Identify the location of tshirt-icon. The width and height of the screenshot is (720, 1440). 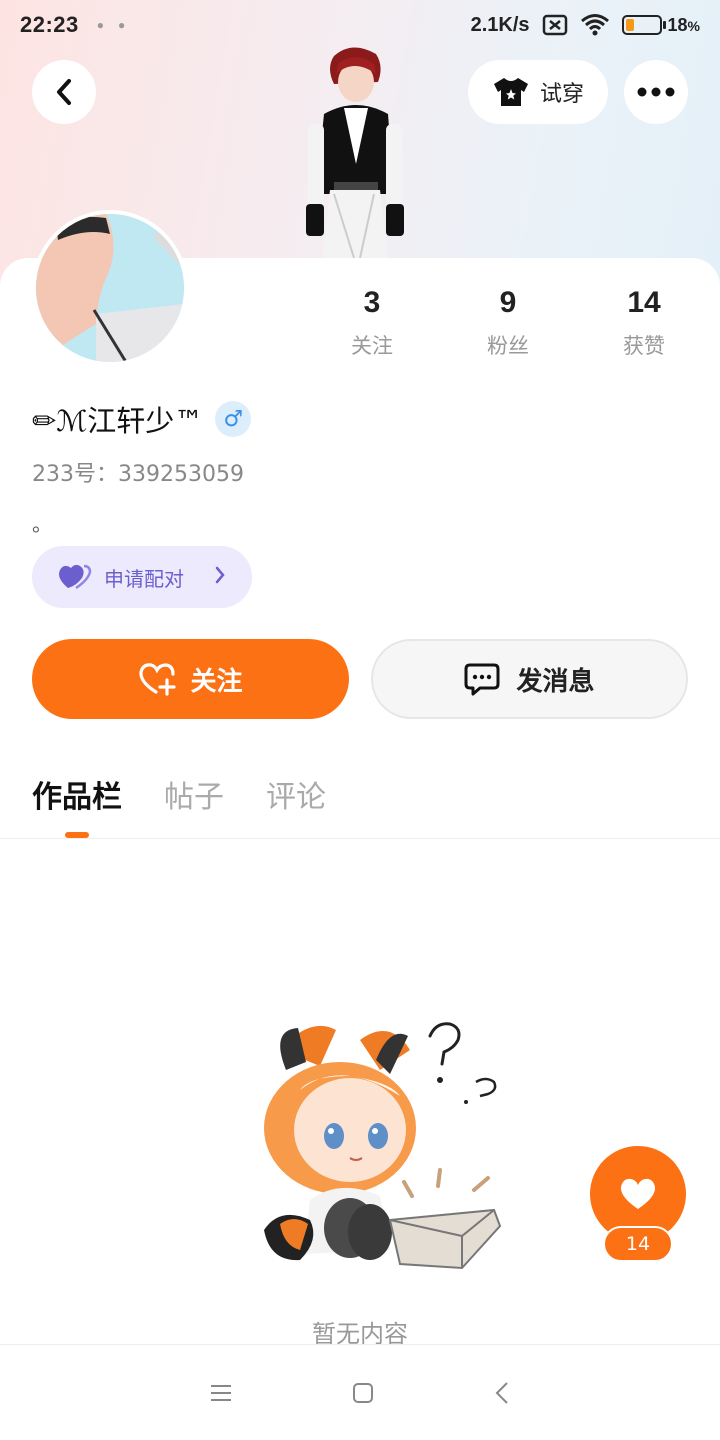
(510, 92).